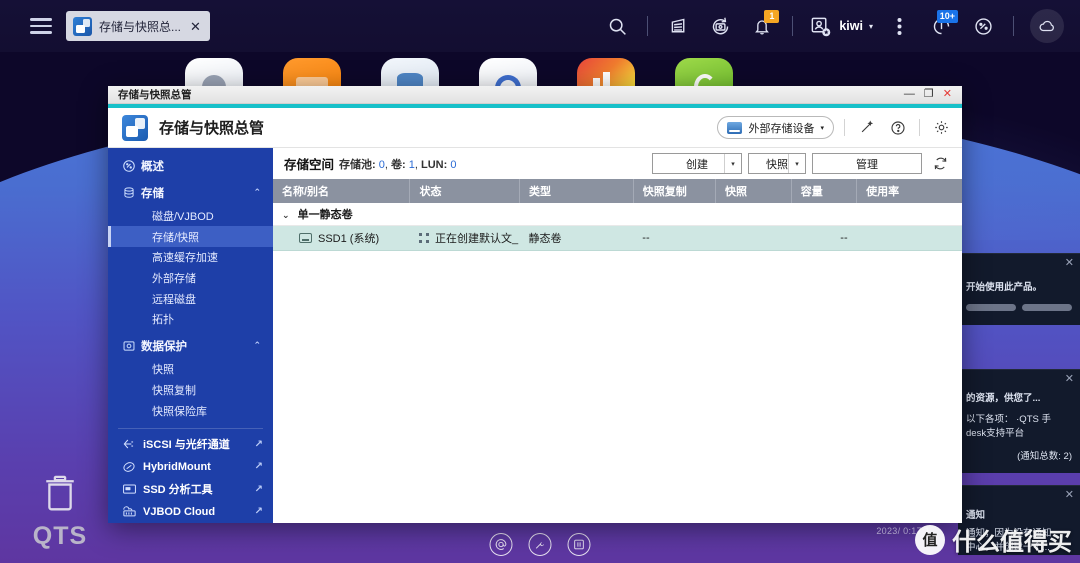 The height and width of the screenshot is (563, 1080). Describe the element at coordinates (465, 191) in the screenshot. I see `column-header-status: 状态` at that location.